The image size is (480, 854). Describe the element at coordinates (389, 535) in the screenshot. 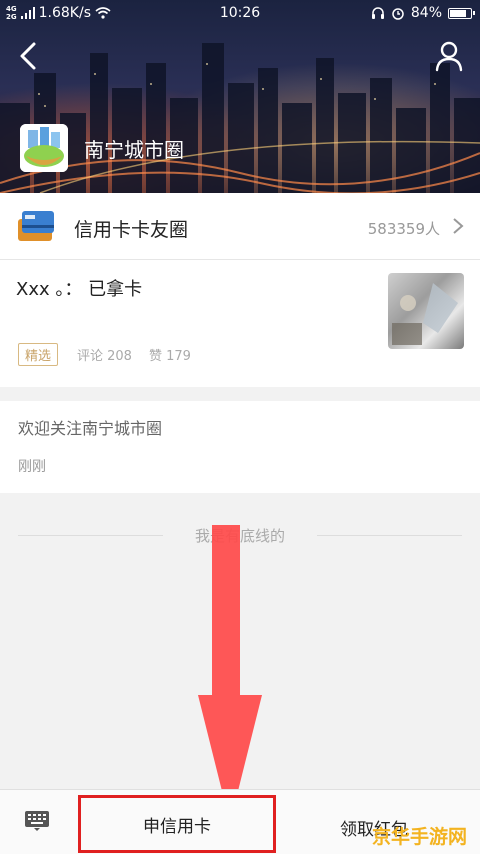

I see `divider-line-right` at that location.